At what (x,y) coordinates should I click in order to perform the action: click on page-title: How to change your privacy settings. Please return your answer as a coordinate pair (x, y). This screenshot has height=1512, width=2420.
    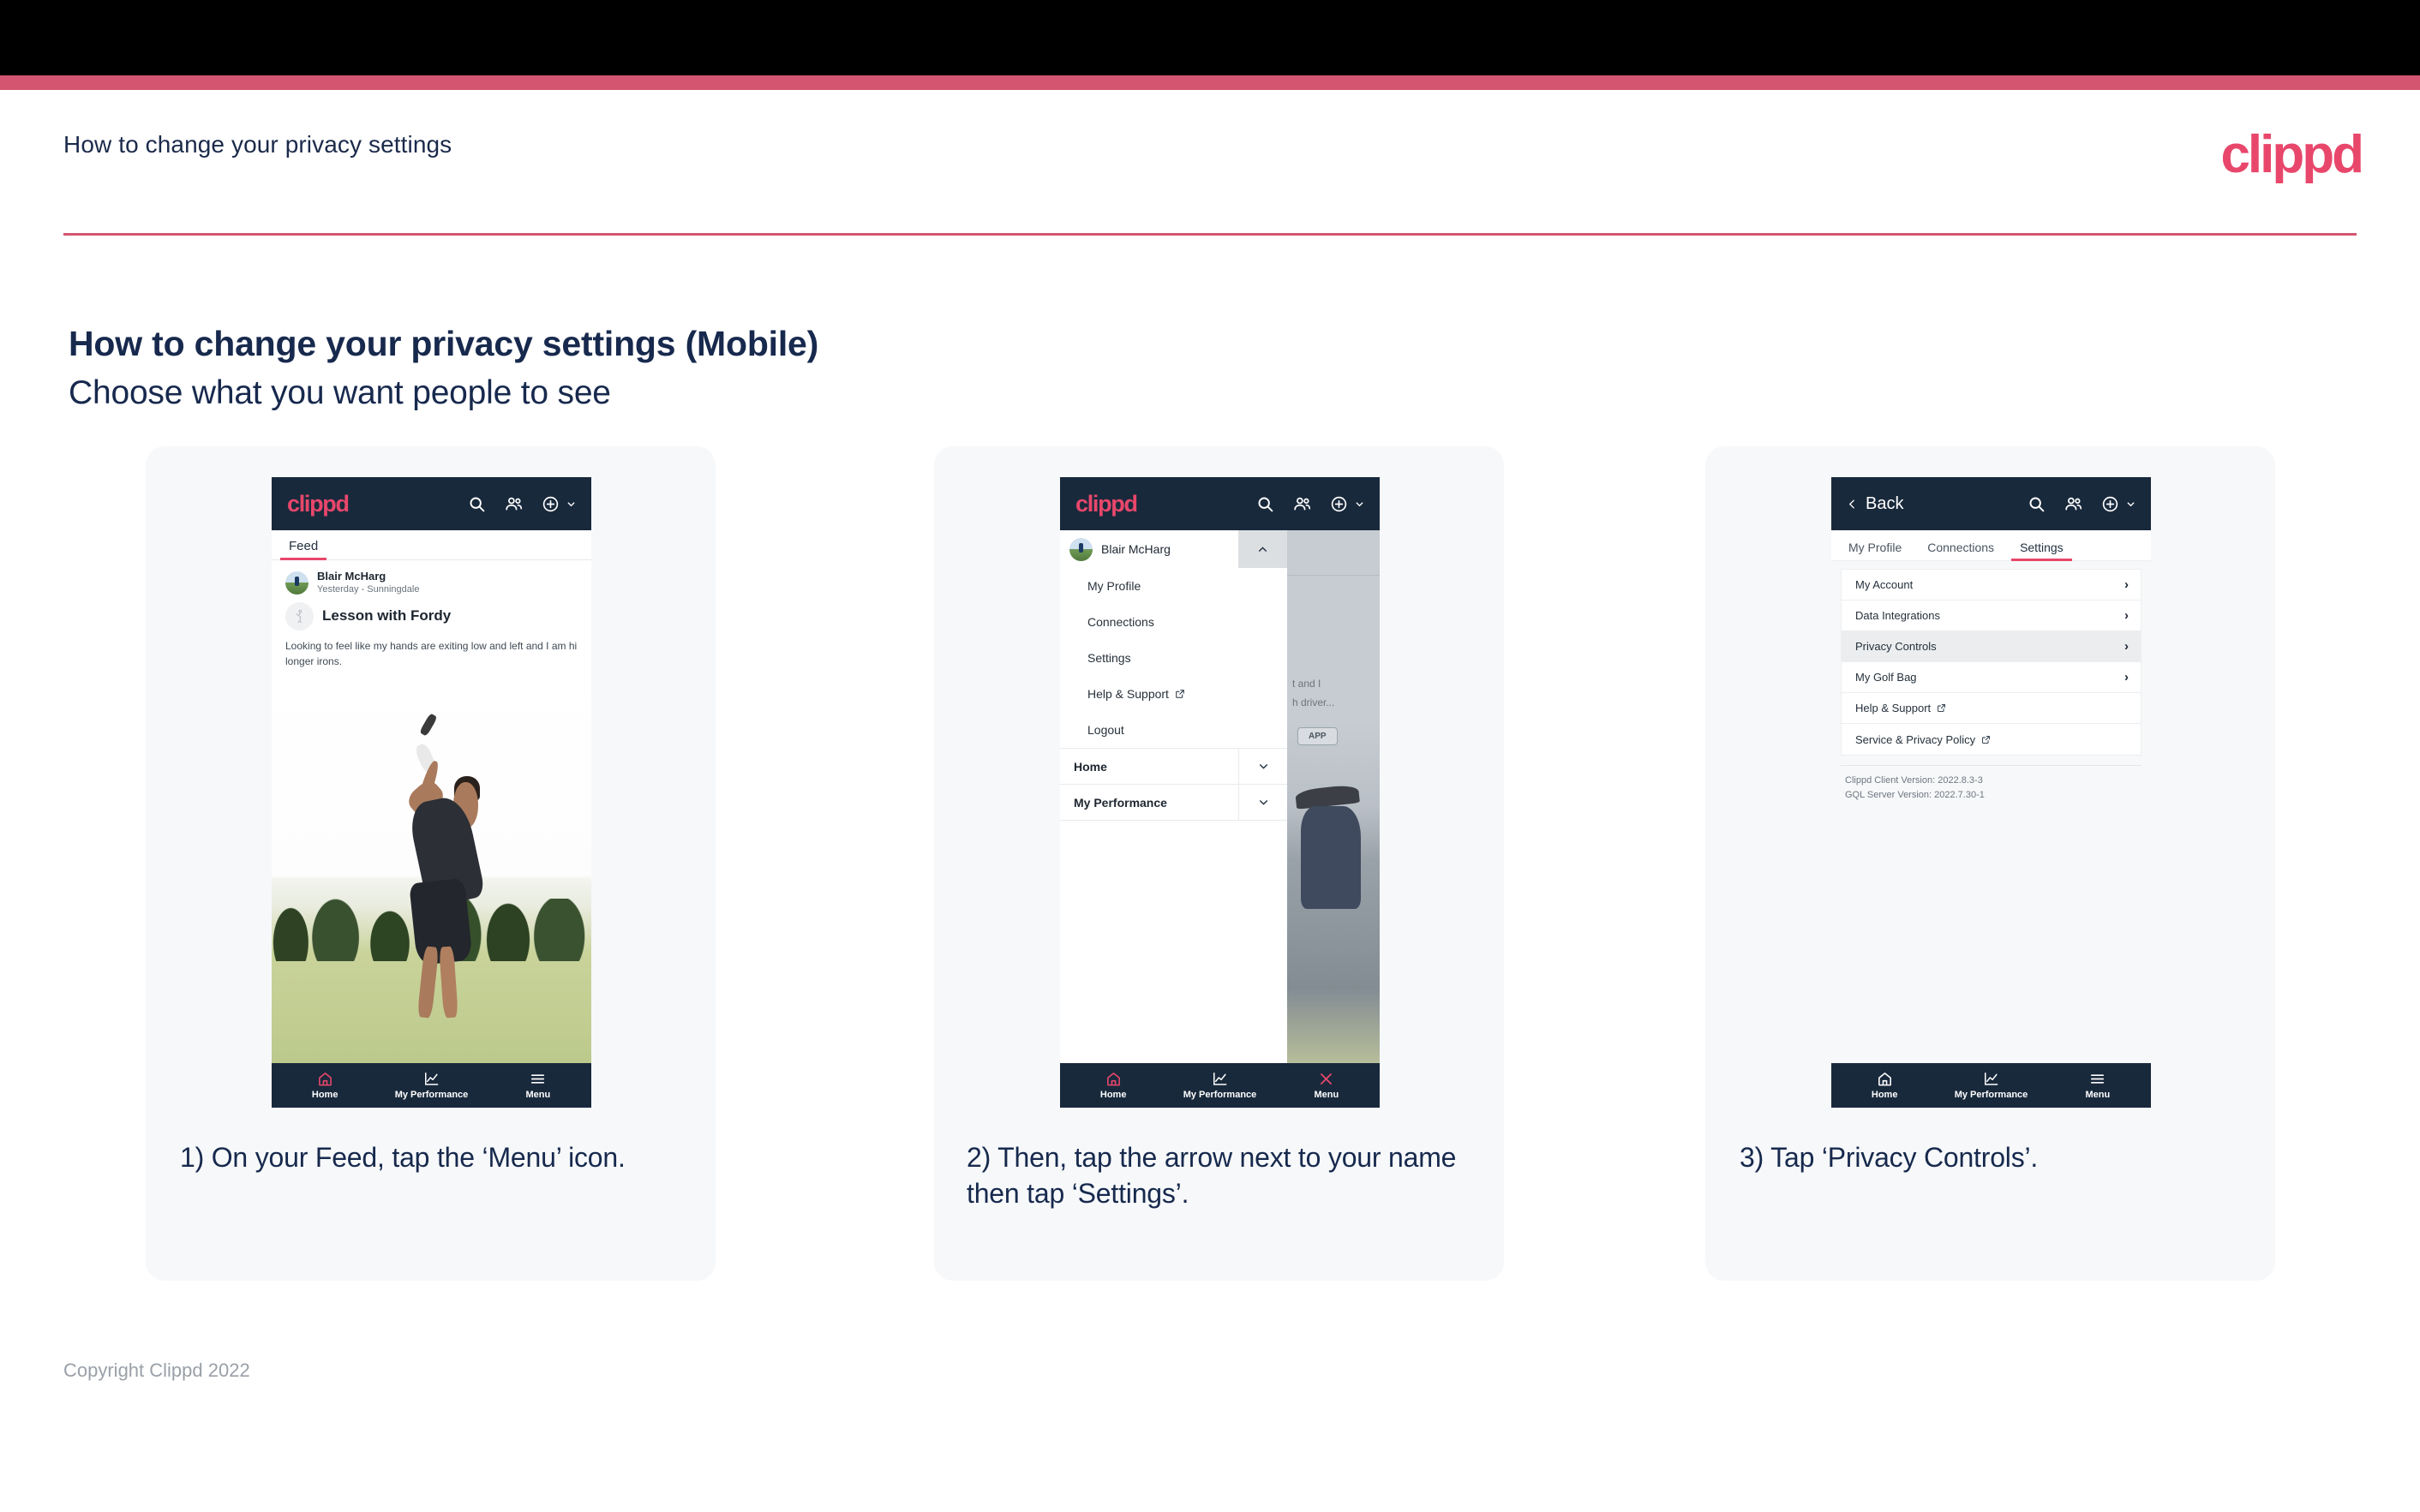
    Looking at the image, I should click on (257, 145).